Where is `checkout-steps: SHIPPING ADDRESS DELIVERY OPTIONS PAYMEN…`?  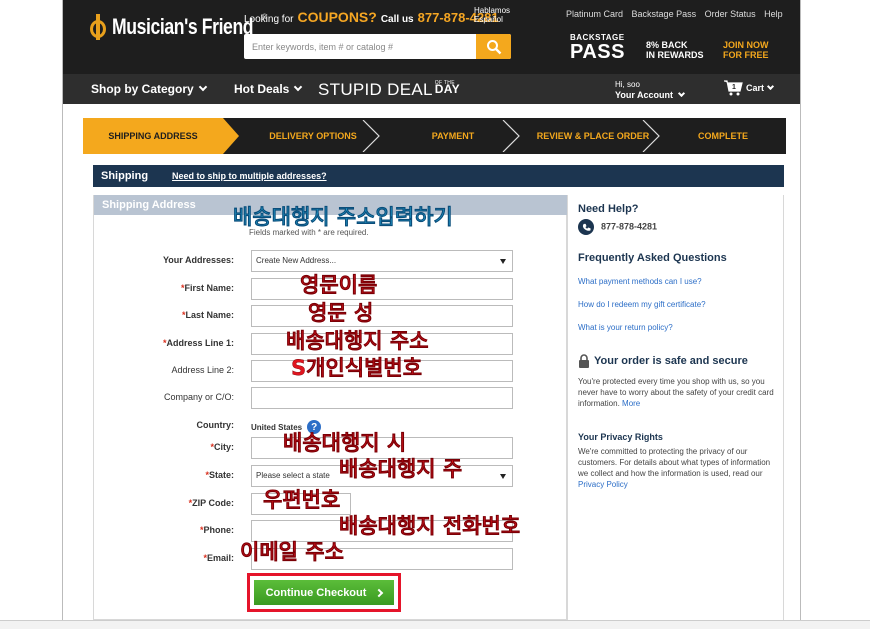
checkout-steps: SHIPPING ADDRESS DELIVERY OPTIONS PAYMEN… is located at coordinates (434, 136).